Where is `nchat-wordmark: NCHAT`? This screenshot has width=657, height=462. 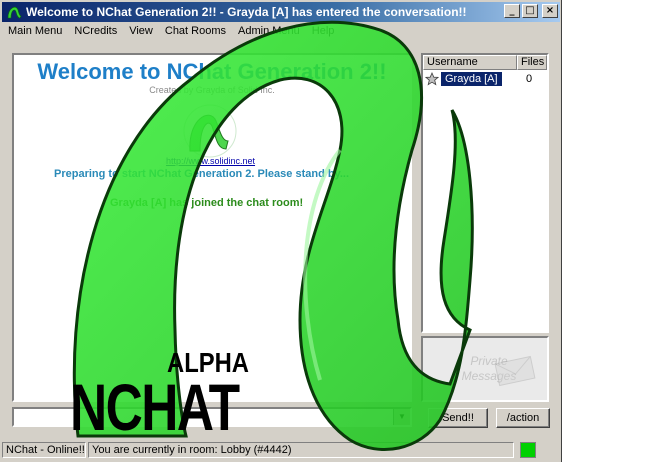
nchat-wordmark: NCHAT is located at coordinates (155, 407).